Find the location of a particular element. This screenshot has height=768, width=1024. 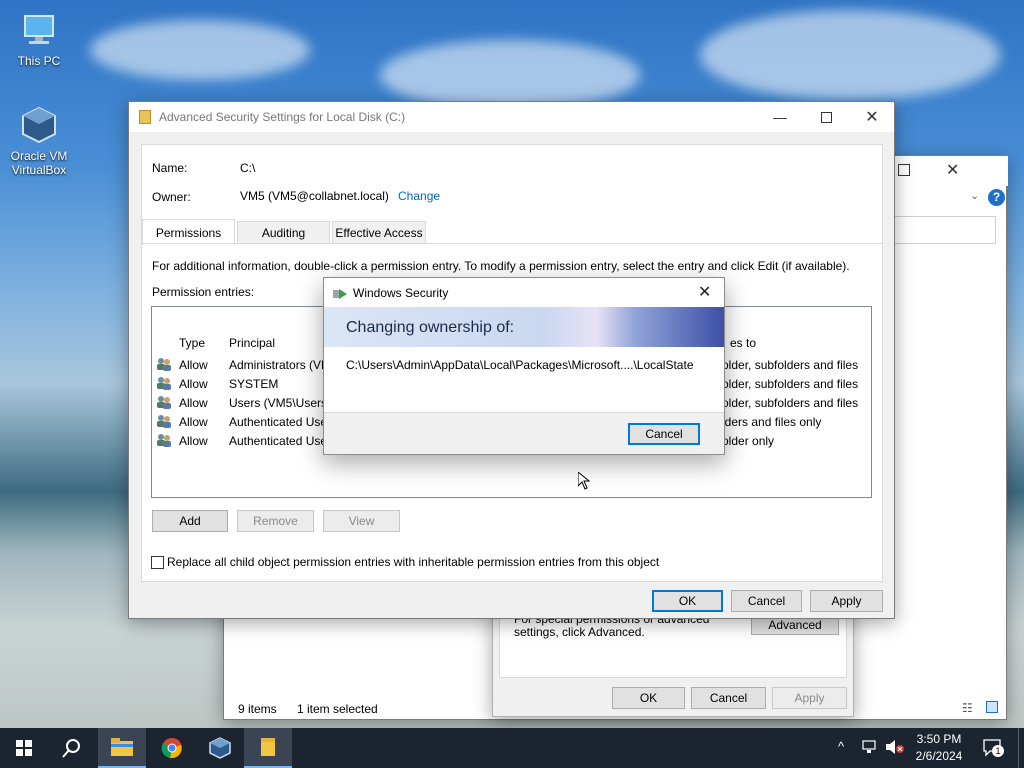

clock-date: 2/6/2024 is located at coordinates (939, 756).